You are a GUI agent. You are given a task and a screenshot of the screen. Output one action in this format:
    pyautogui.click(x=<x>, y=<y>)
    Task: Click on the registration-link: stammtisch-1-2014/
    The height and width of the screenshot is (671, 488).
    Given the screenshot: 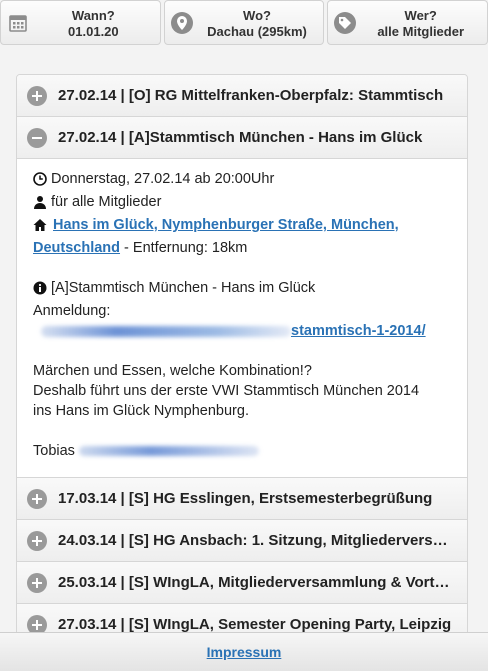 What is the action you would take?
    pyautogui.click(x=358, y=331)
    